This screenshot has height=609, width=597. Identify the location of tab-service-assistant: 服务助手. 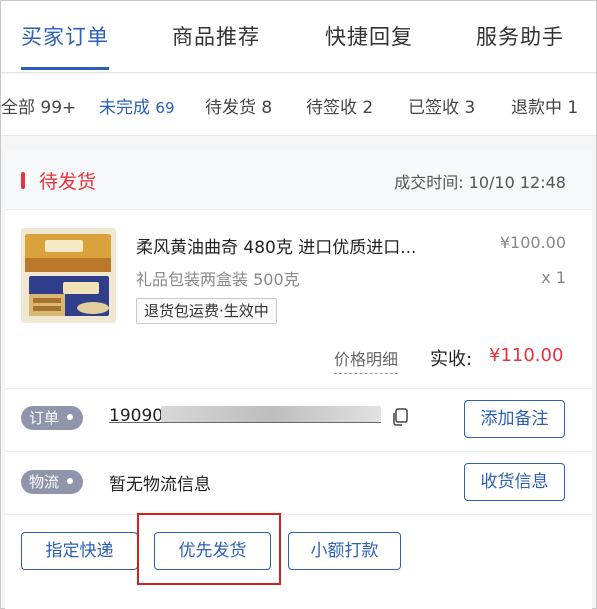
(520, 36).